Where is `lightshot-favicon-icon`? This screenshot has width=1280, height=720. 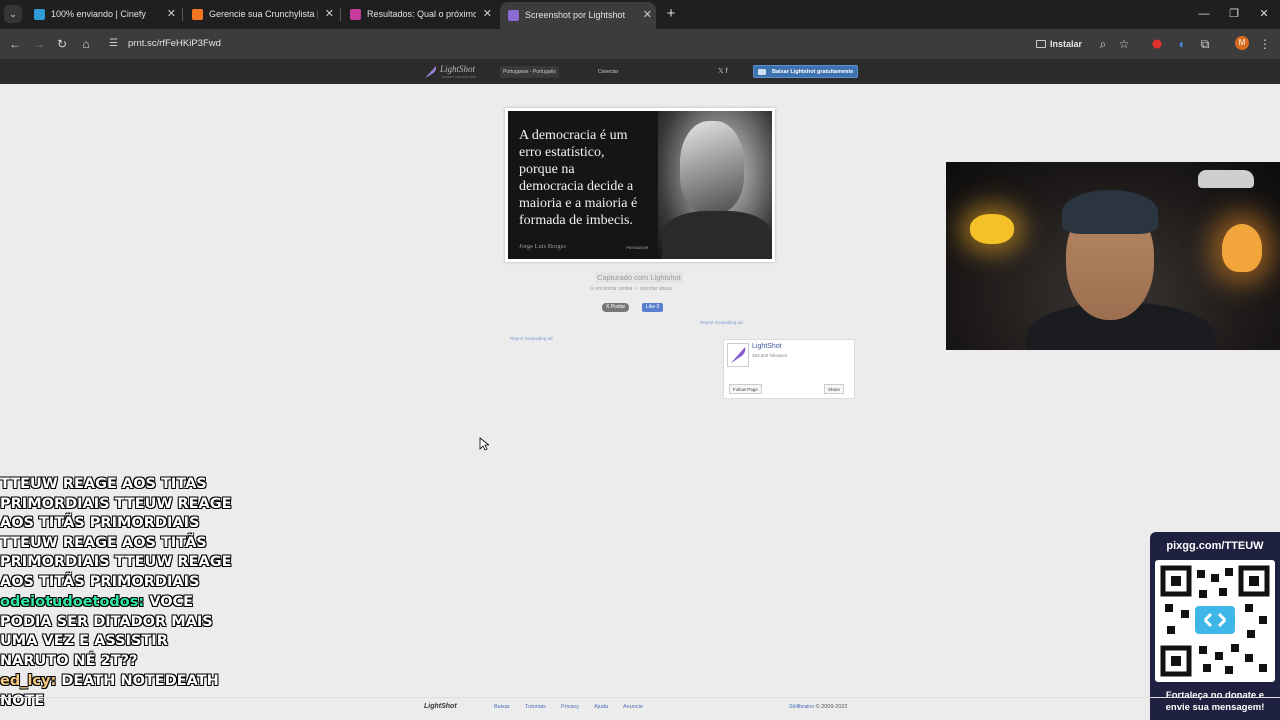
lightshot-favicon-icon is located at coordinates (513, 15).